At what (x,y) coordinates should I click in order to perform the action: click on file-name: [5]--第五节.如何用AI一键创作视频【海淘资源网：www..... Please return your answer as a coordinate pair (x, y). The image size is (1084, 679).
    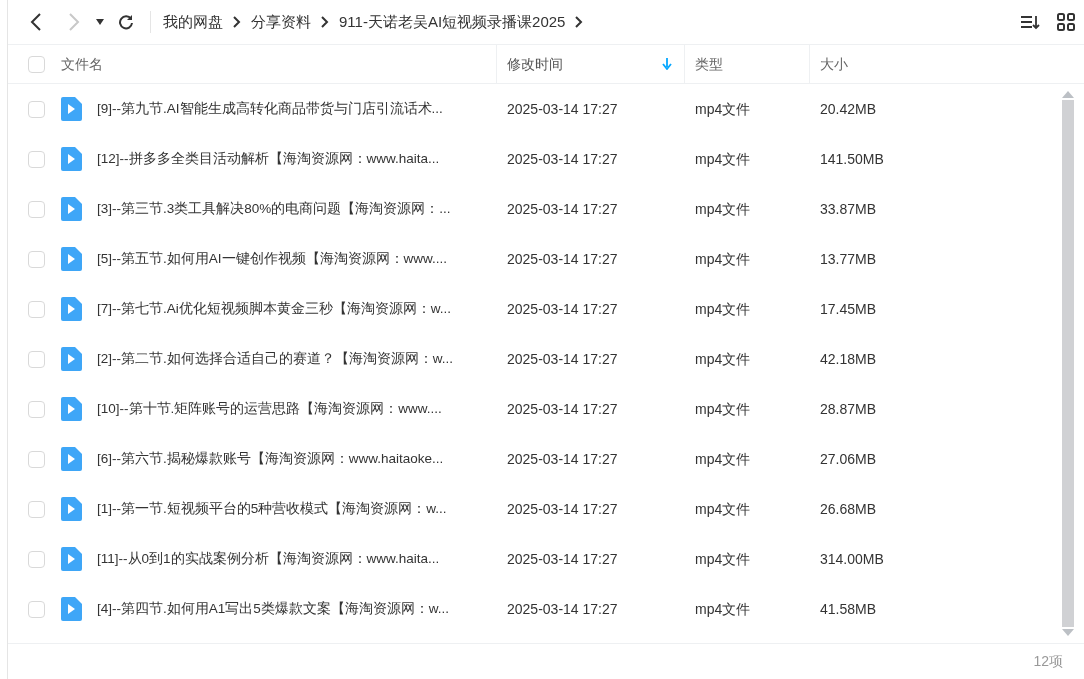
    Looking at the image, I should click on (272, 259).